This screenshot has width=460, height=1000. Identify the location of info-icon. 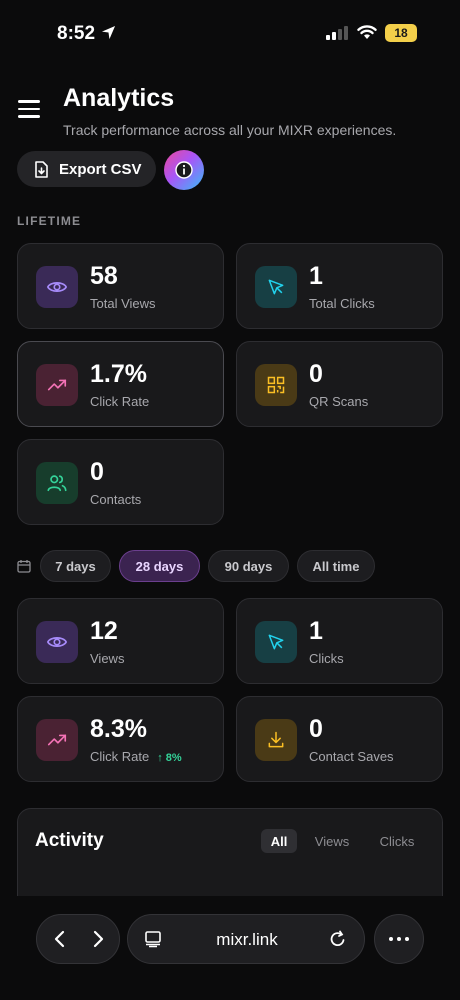
(184, 170).